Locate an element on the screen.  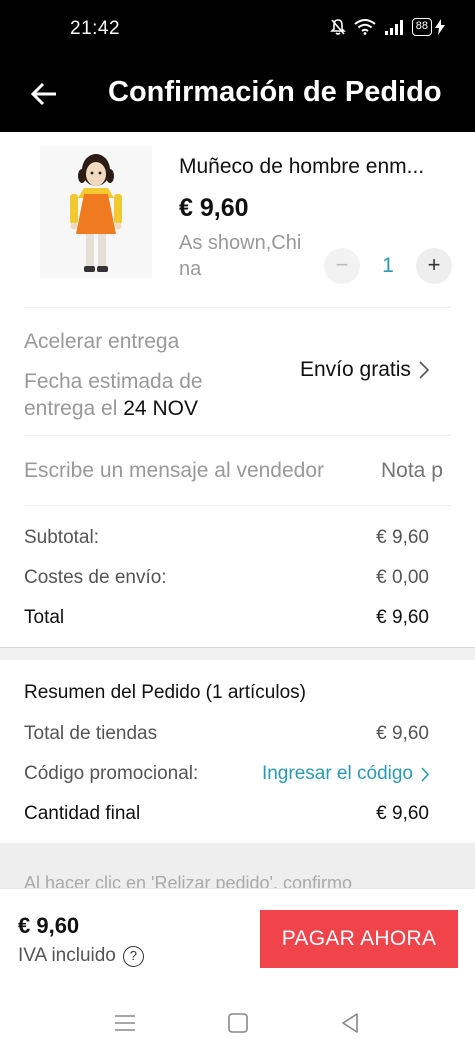
back-button is located at coordinates (44, 94).